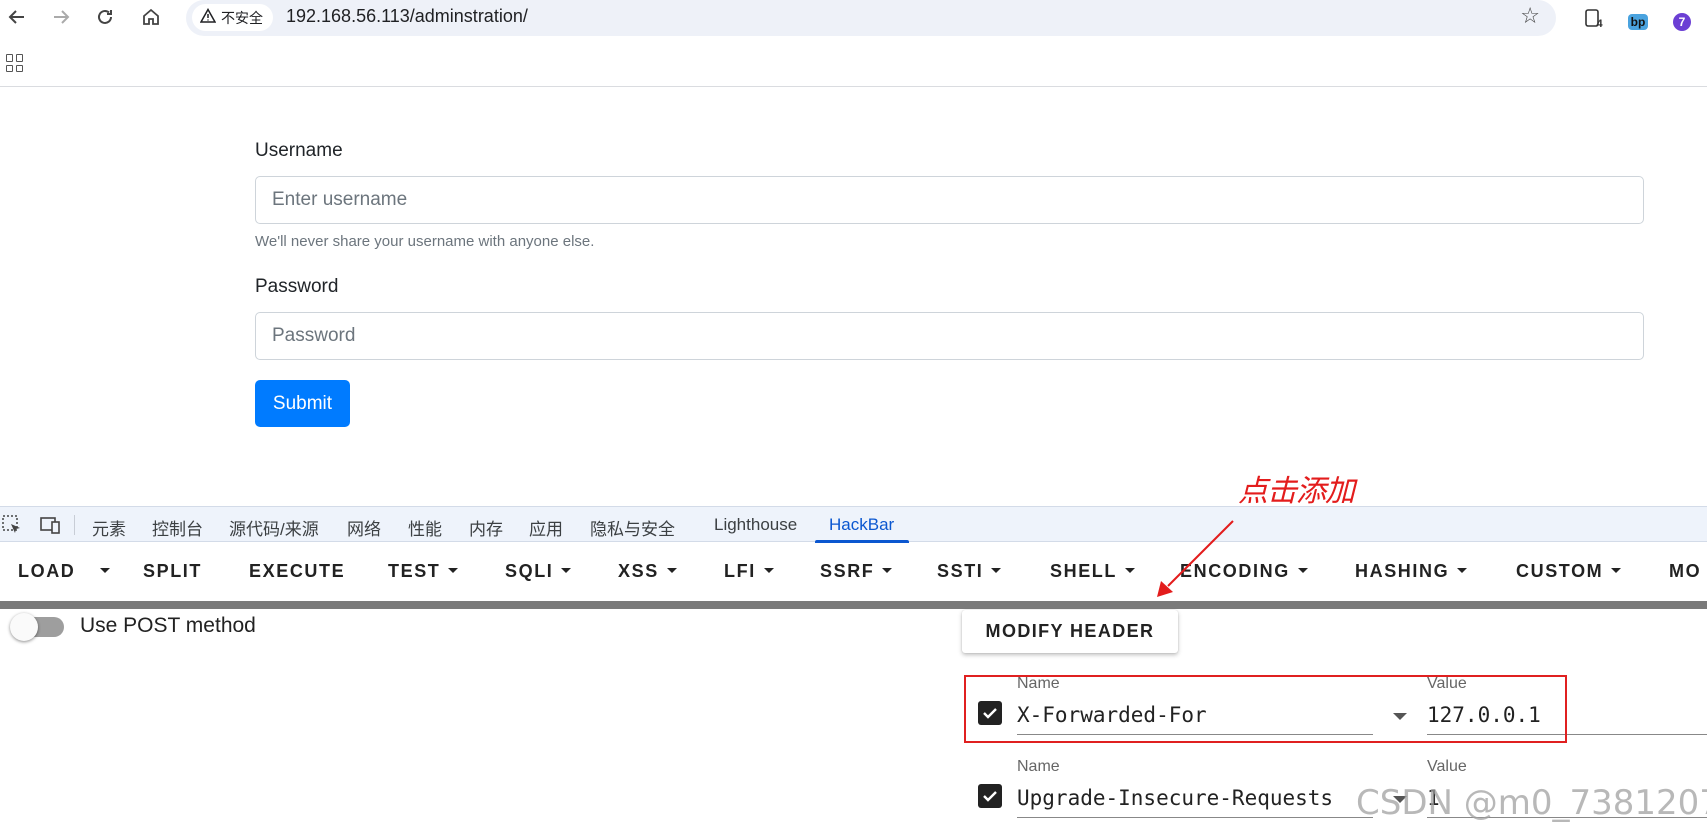 Image resolution: width=1707 pixels, height=836 pixels. Describe the element at coordinates (302, 403) in the screenshot. I see `submit-button: Submit` at that location.